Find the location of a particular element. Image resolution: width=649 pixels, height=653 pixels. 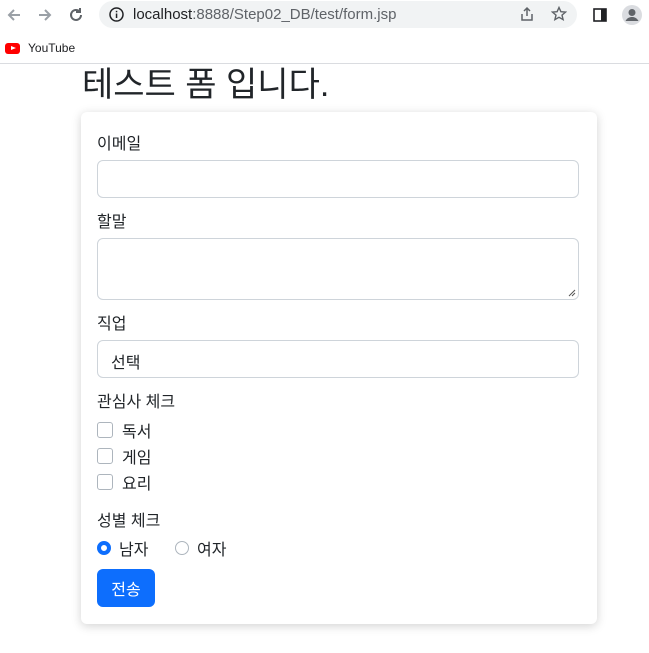

forward-icon is located at coordinates (45, 15).